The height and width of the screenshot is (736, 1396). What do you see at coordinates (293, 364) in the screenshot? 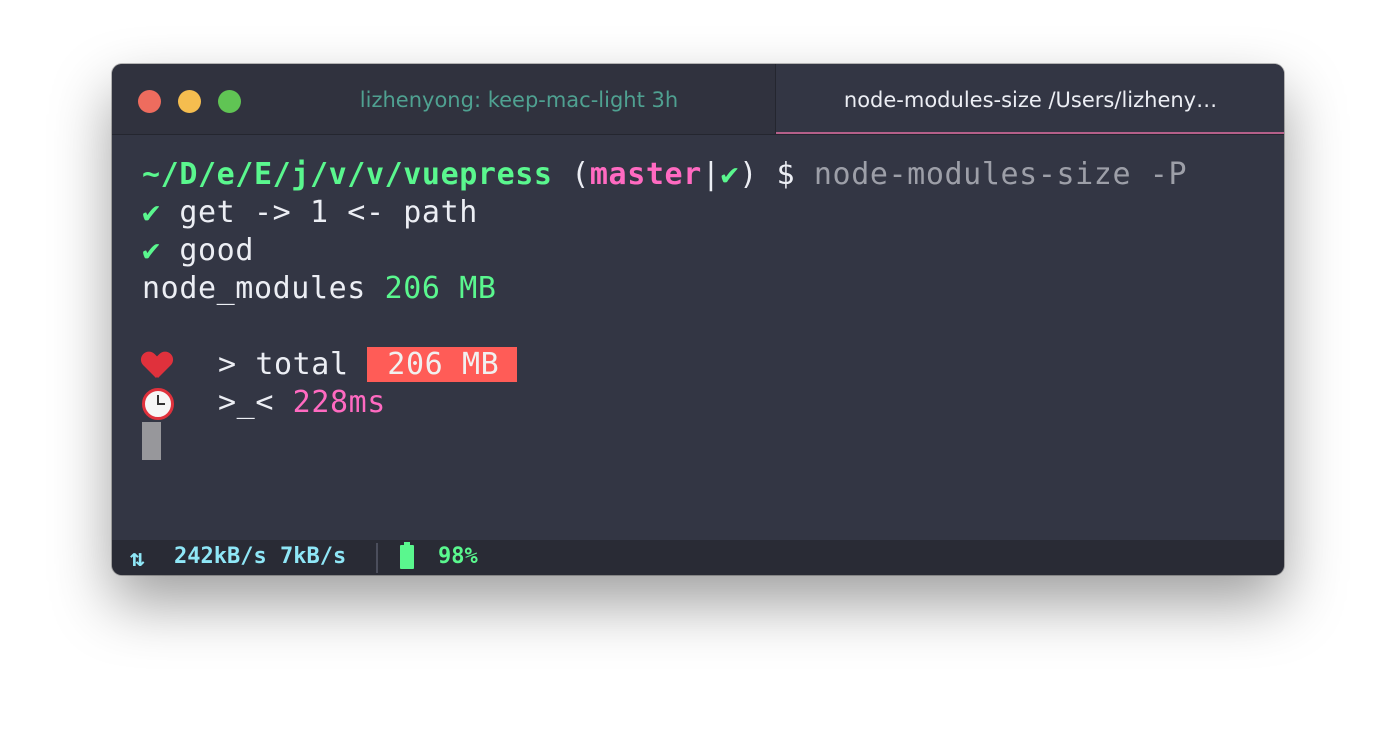
I see `total-prefix: > total` at bounding box center [293, 364].